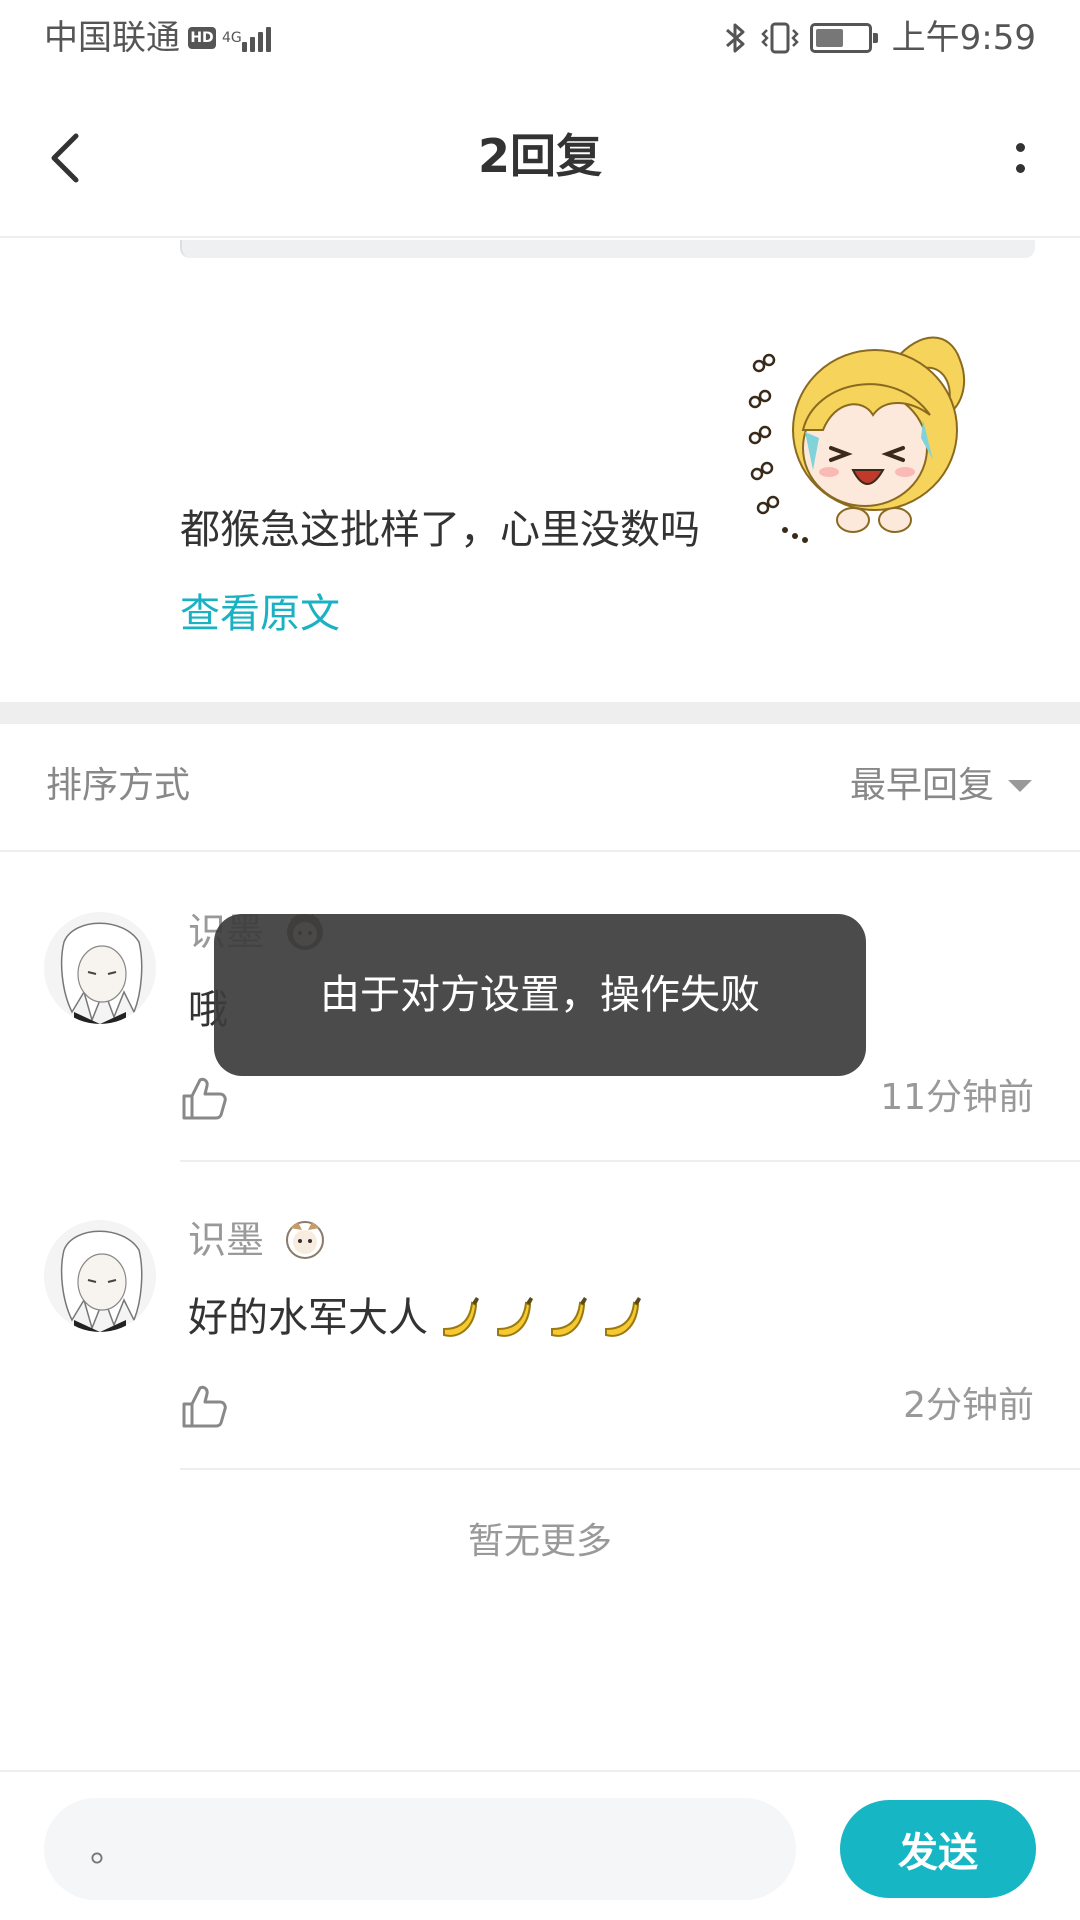 The width and height of the screenshot is (1080, 1920). I want to click on toast: 由于对方设置，操作失败, so click(540, 995).